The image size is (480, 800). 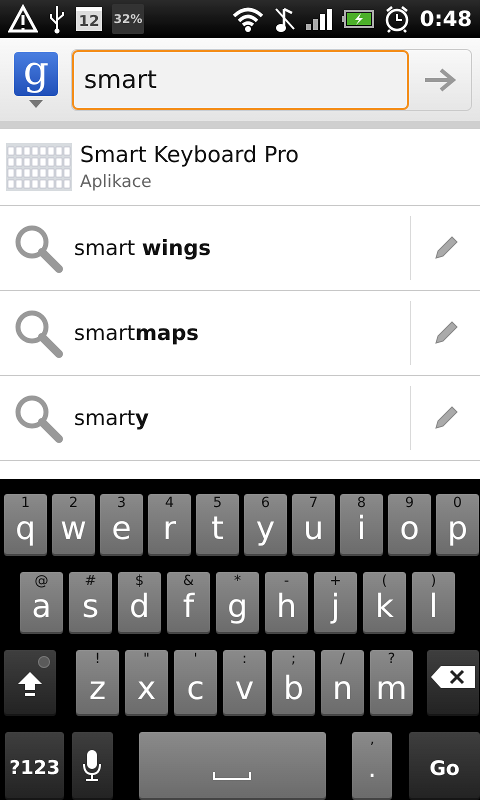 I want to click on search-engine-logo: g, so click(x=36, y=74).